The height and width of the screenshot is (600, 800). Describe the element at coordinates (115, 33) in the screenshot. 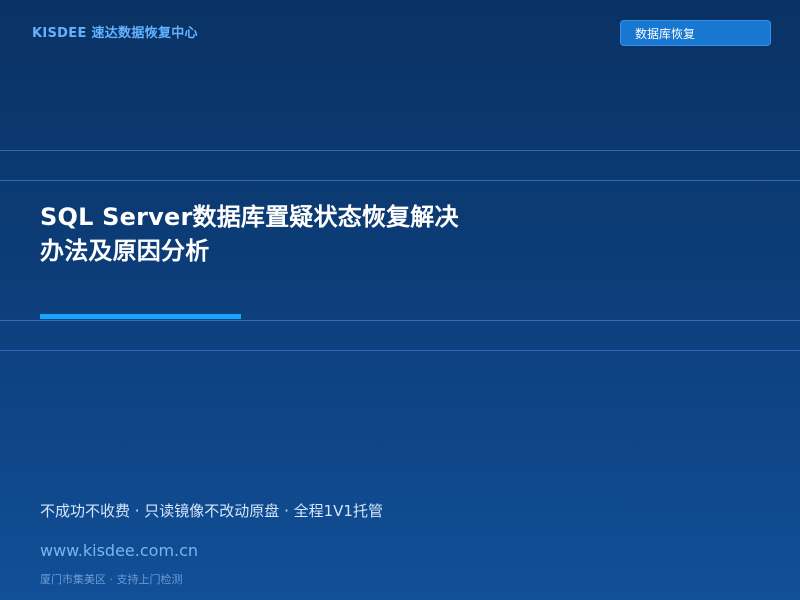

I see `brand-logo-text: KISDEE 速达数据恢复中心` at that location.